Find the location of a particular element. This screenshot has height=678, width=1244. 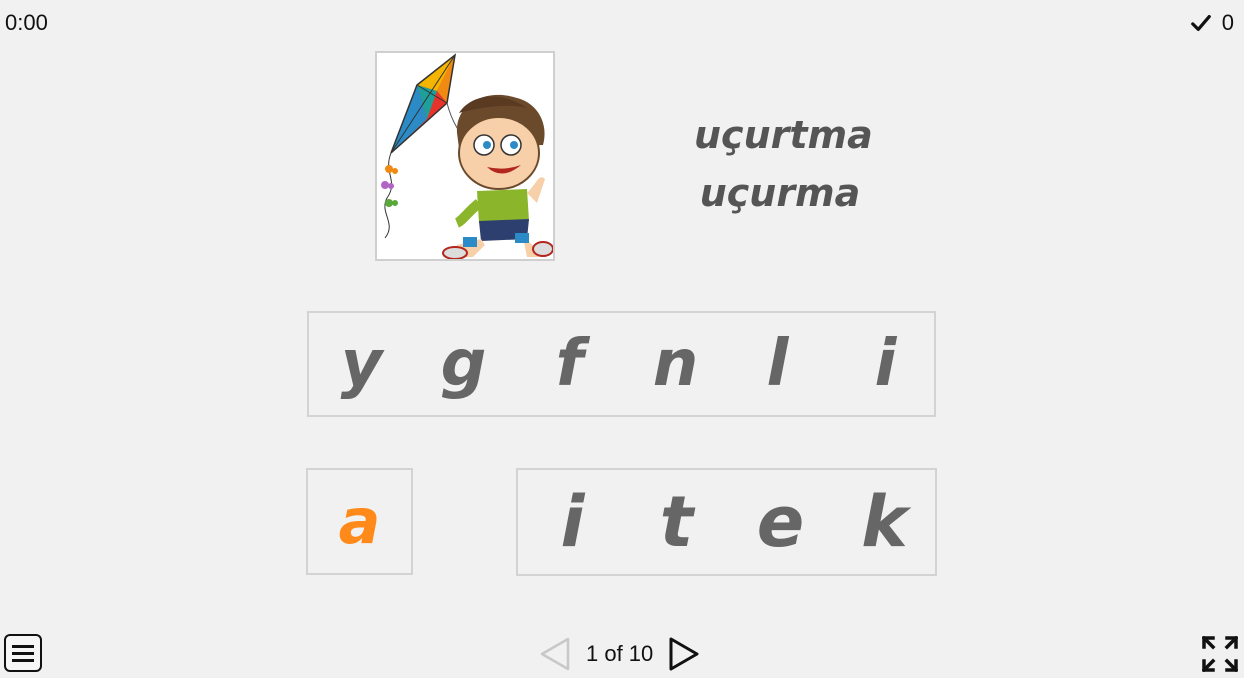

score-value: 0 is located at coordinates (1227, 22).